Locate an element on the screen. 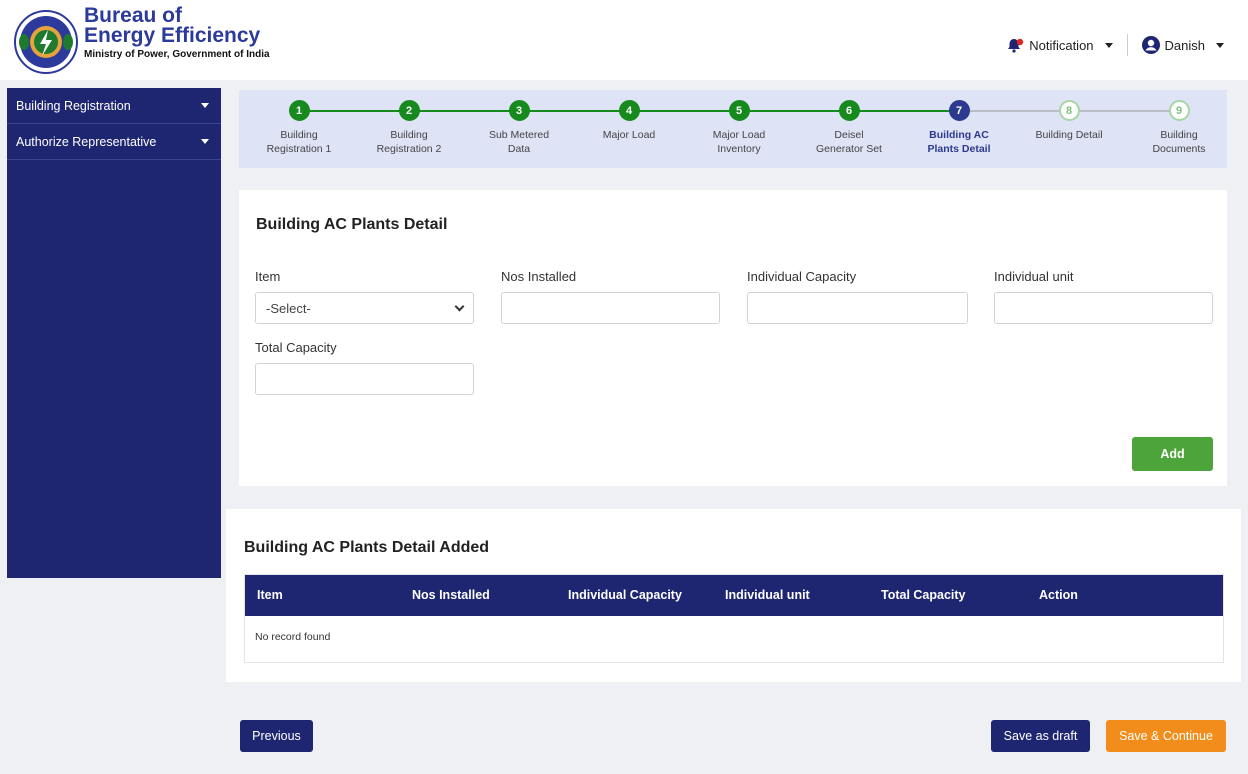  step-number: 7 is located at coordinates (959, 110).